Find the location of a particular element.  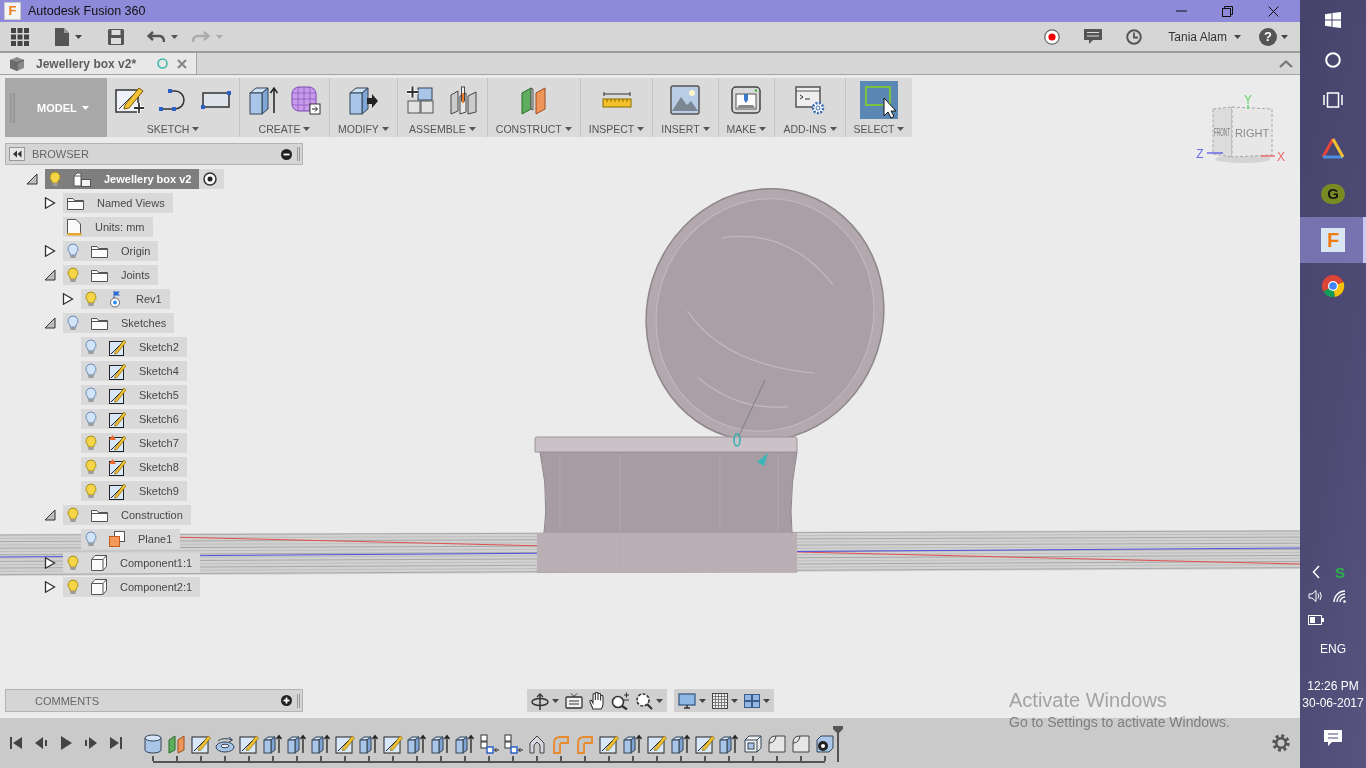

terminal-gear-icon is located at coordinates (809, 100).